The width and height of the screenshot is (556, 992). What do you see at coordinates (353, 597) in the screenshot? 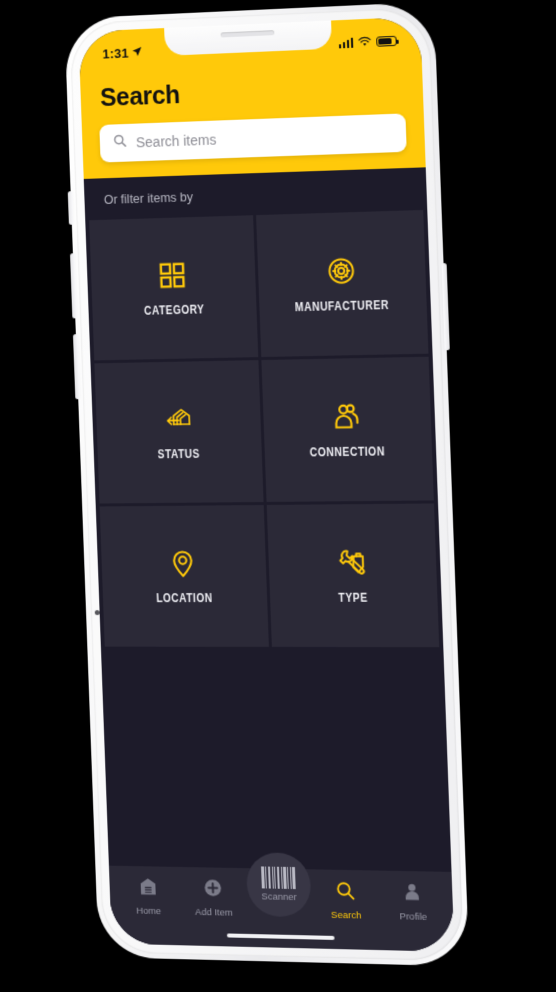
I see `filter-tile-label: TYPE` at bounding box center [353, 597].